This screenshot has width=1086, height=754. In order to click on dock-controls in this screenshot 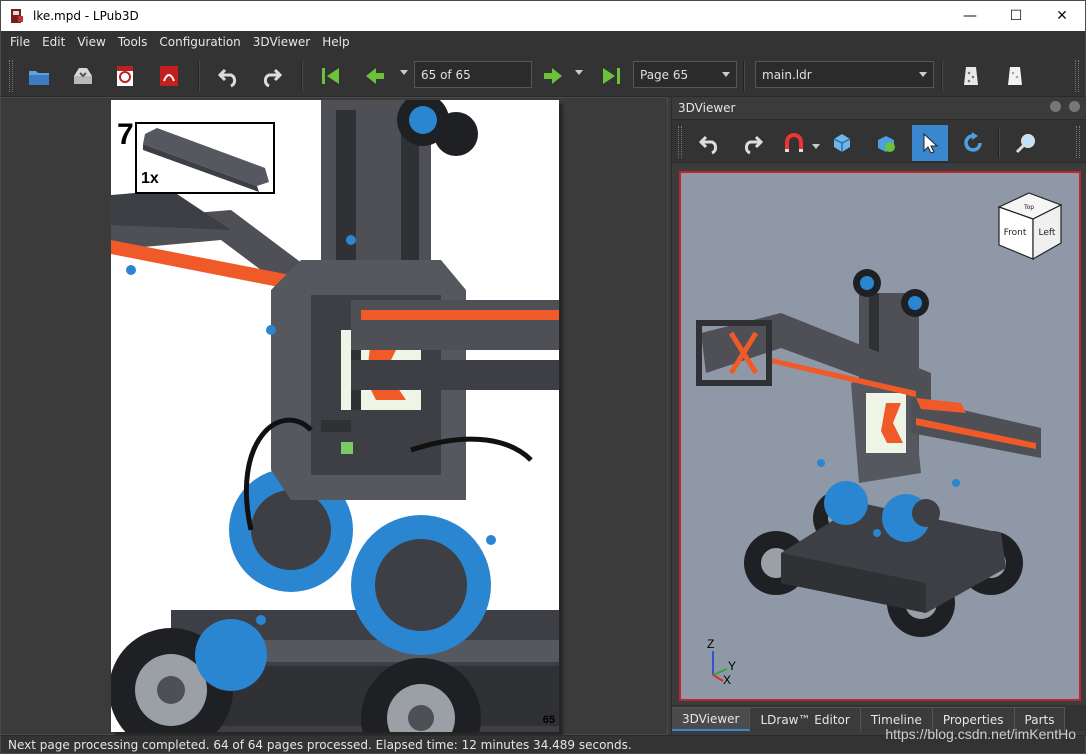, I will do `click(1065, 106)`.